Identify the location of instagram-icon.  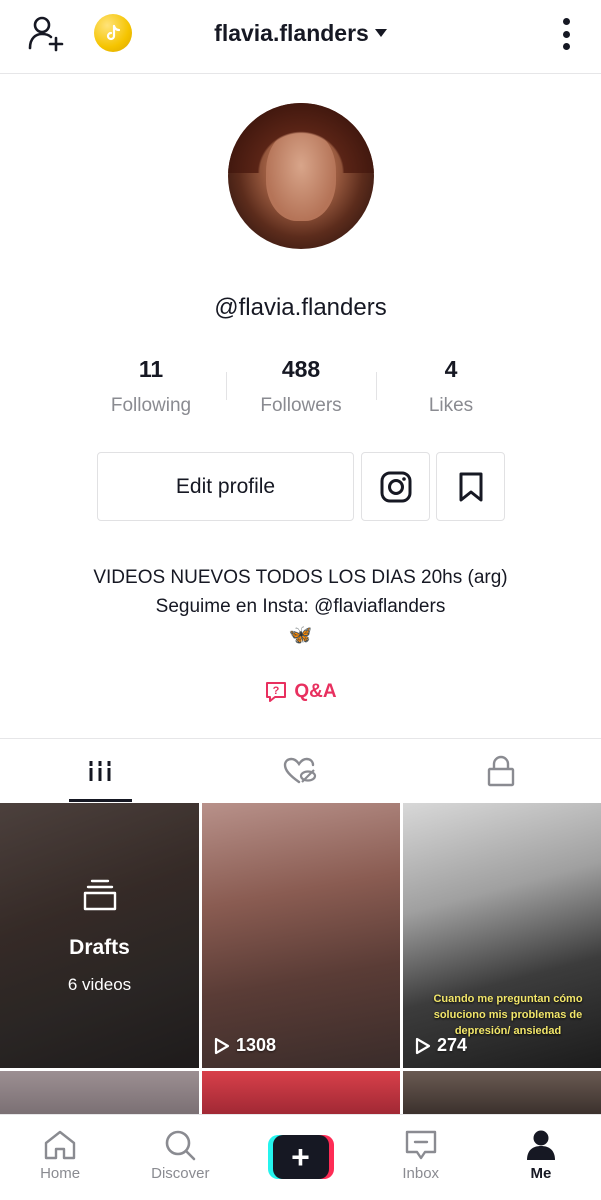
(395, 486).